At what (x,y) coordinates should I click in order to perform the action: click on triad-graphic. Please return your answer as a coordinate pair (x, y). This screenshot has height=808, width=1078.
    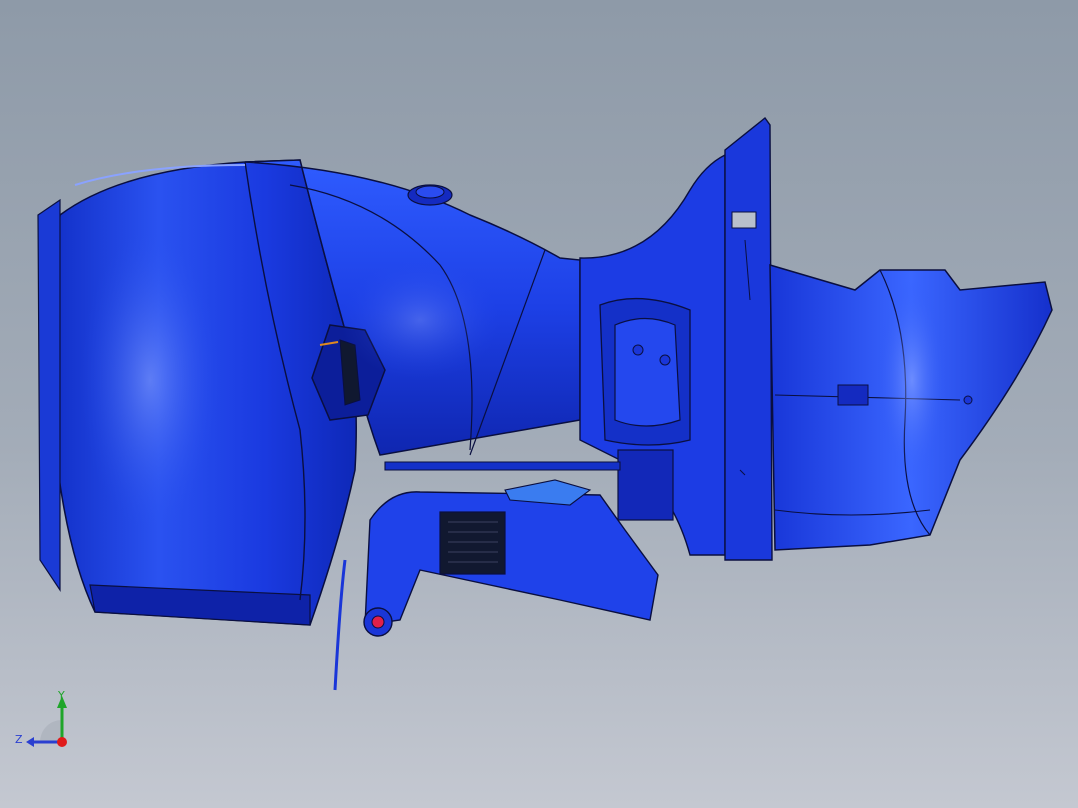
    Looking at the image, I should click on (46, 721).